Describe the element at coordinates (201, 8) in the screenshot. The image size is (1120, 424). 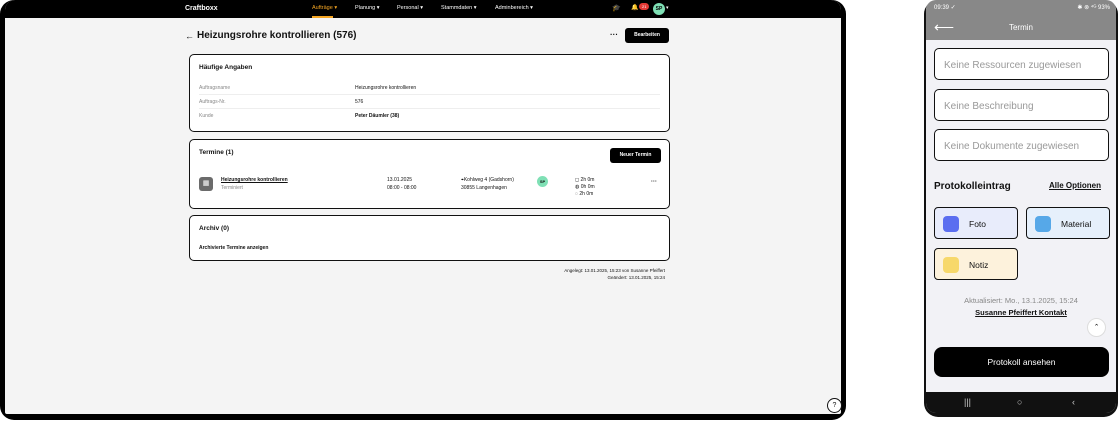
I see `brand-logo: Craftboxx` at that location.